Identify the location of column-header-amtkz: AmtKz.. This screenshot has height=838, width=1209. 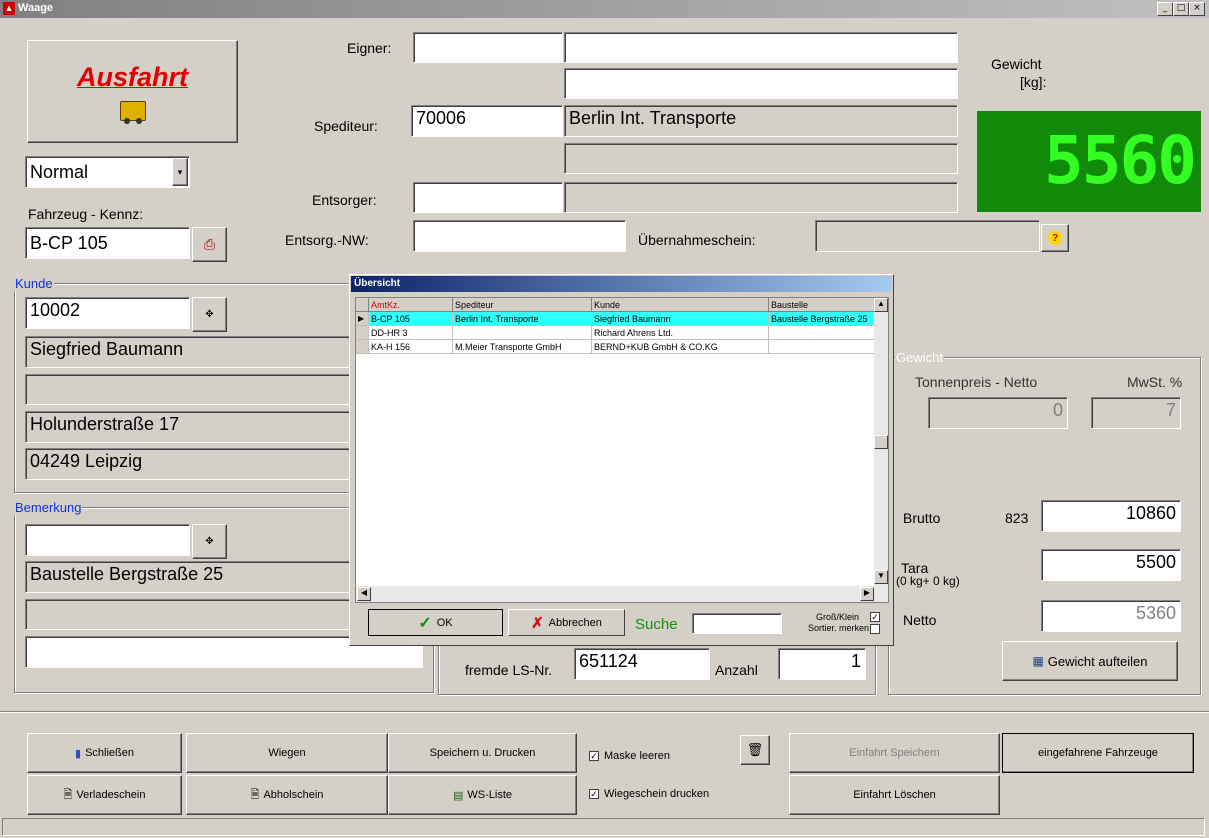
(410, 305).